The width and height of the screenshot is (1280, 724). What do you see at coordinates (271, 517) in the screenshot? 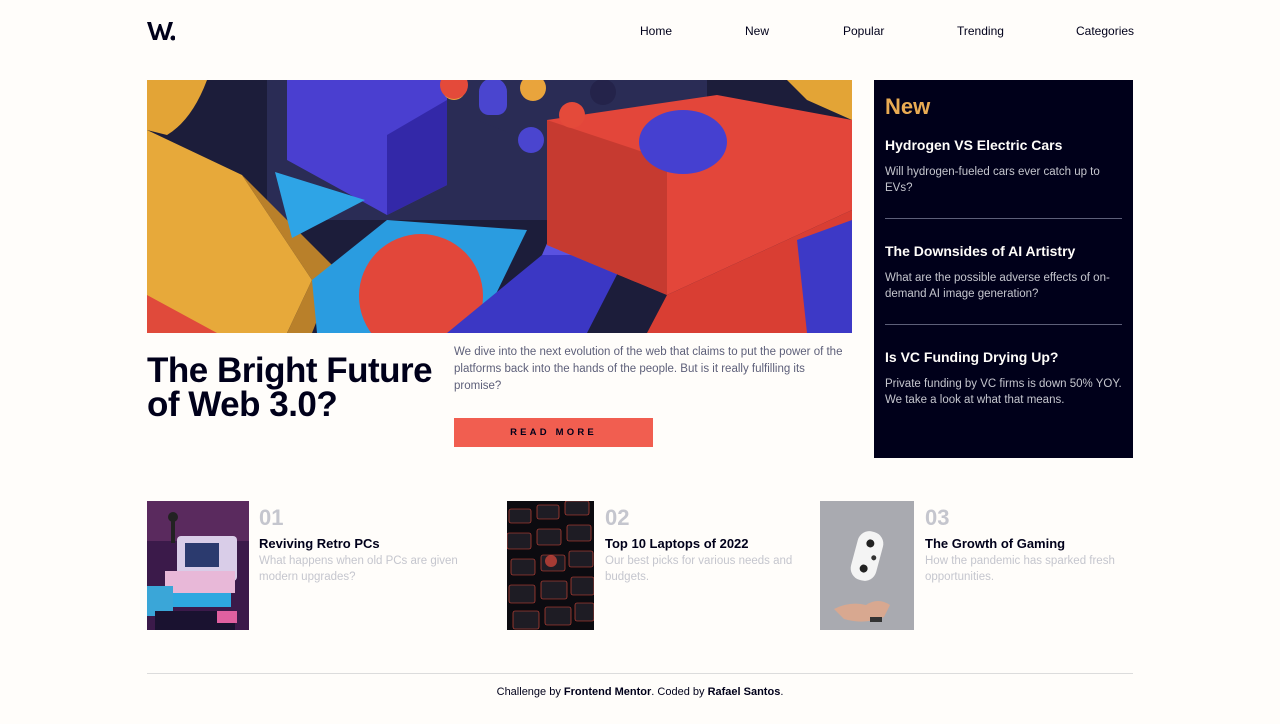
I see `article-number: 01` at bounding box center [271, 517].